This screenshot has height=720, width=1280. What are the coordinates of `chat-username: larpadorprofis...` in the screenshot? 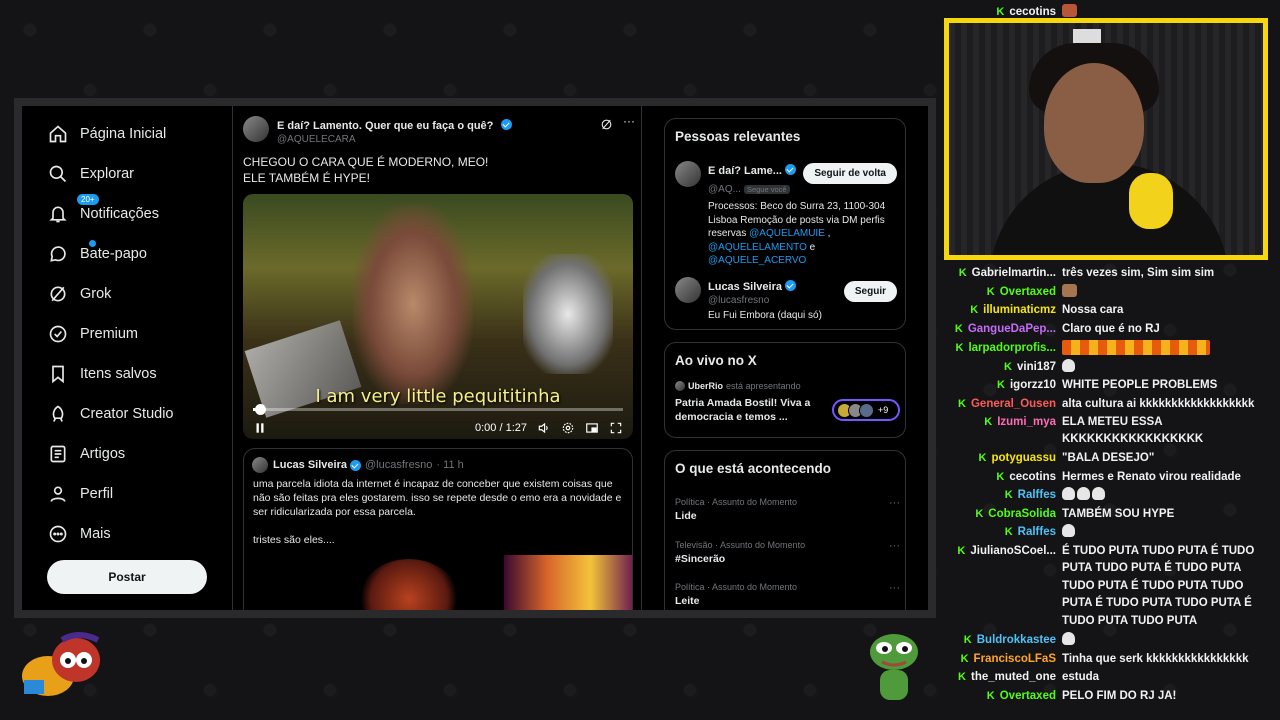 It's located at (1012, 348).